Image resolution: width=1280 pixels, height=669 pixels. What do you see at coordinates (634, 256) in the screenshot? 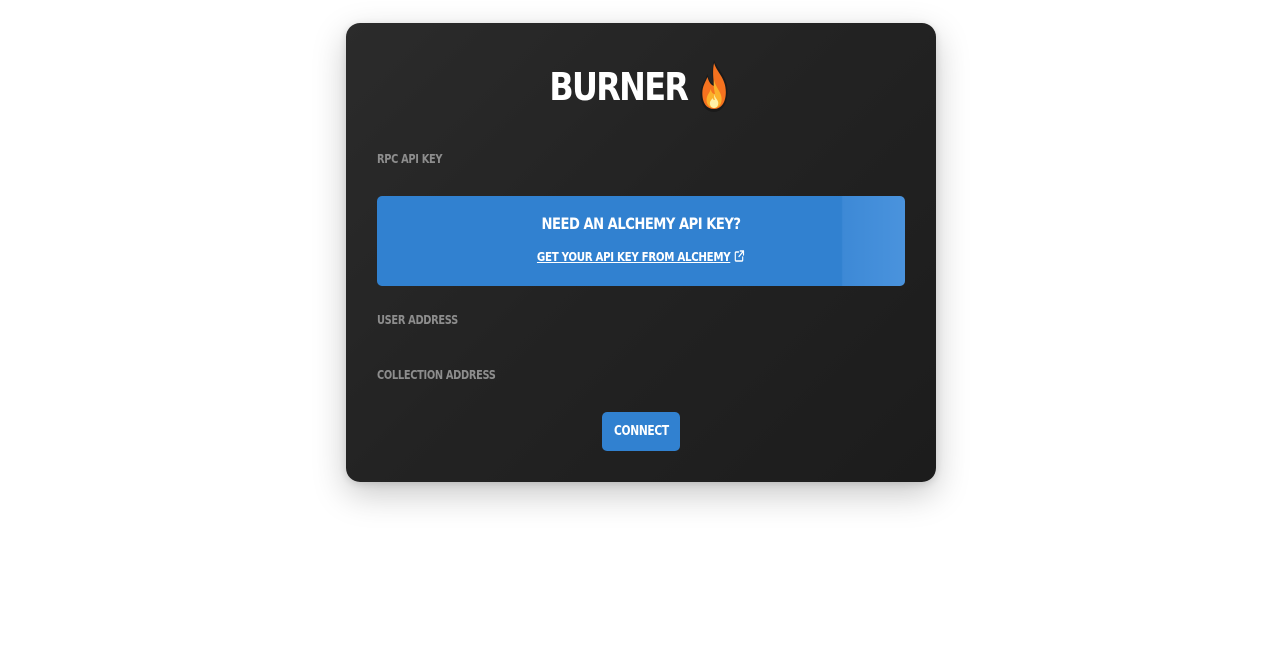
I see `alchemy-link-text: GET YOUR API KEY FROM ALCHEMY` at bounding box center [634, 256].